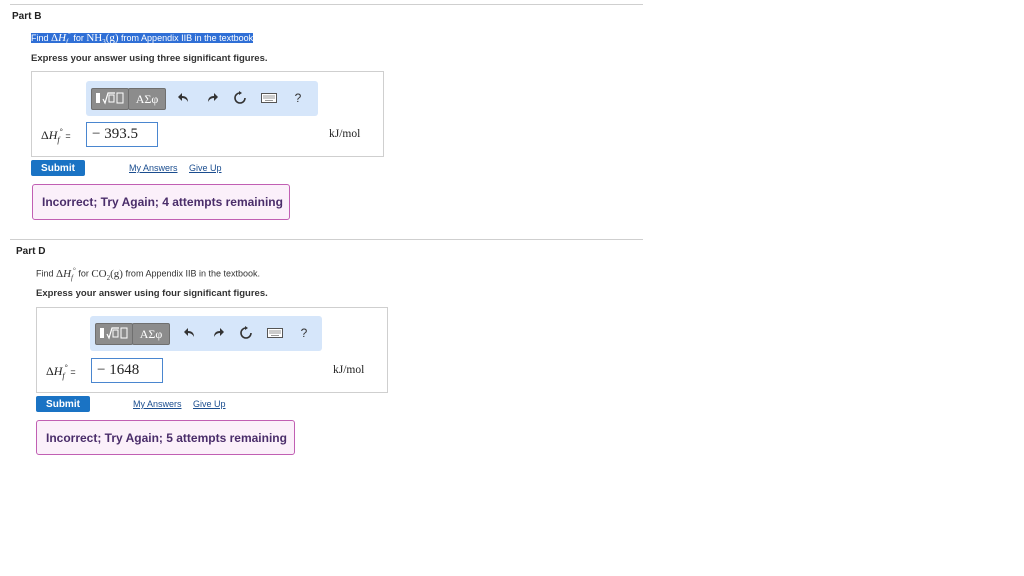 Image resolution: width=1024 pixels, height=576 pixels. I want to click on part-d-answer-box: ΑΣφ ? ΔHf° = − 1648 kJ/mol, so click(212, 350).